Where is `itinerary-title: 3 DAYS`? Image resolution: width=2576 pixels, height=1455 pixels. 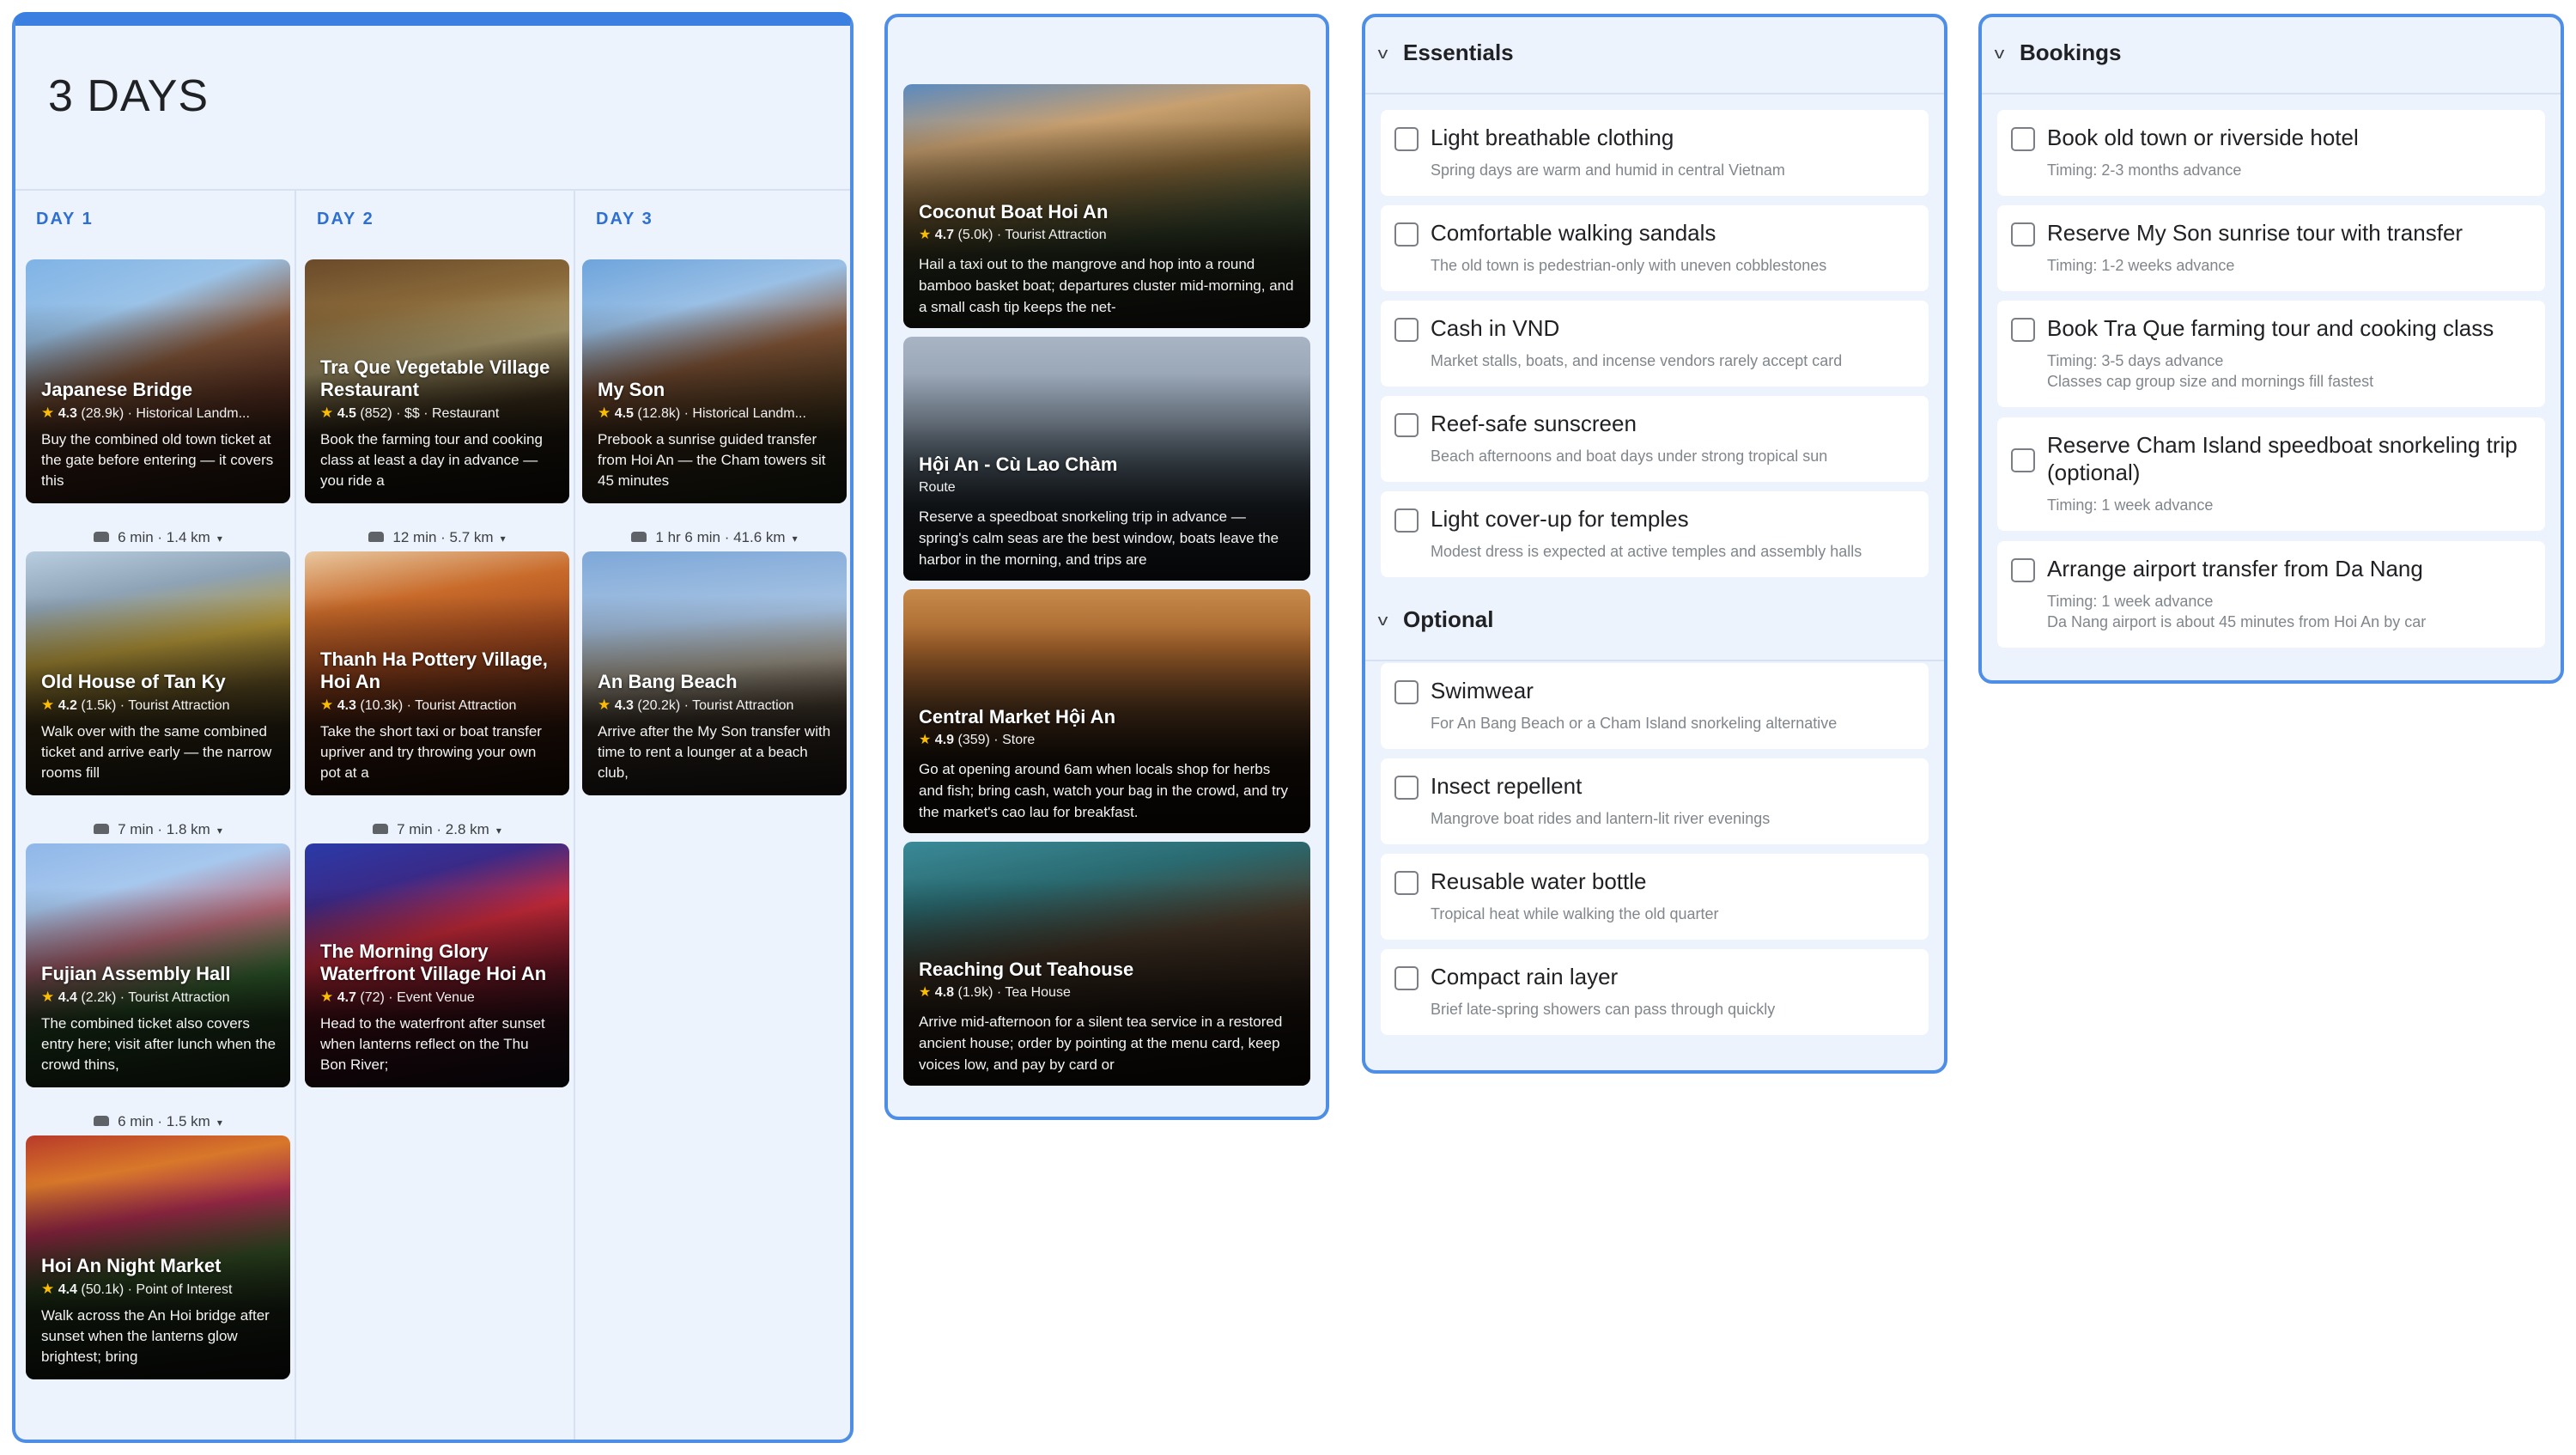 itinerary-title: 3 DAYS is located at coordinates (129, 96).